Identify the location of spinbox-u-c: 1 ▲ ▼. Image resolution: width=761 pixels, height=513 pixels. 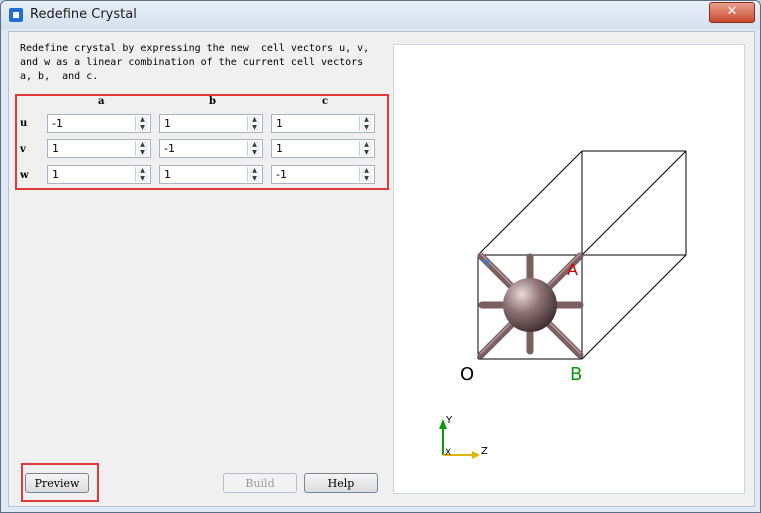
(323, 123).